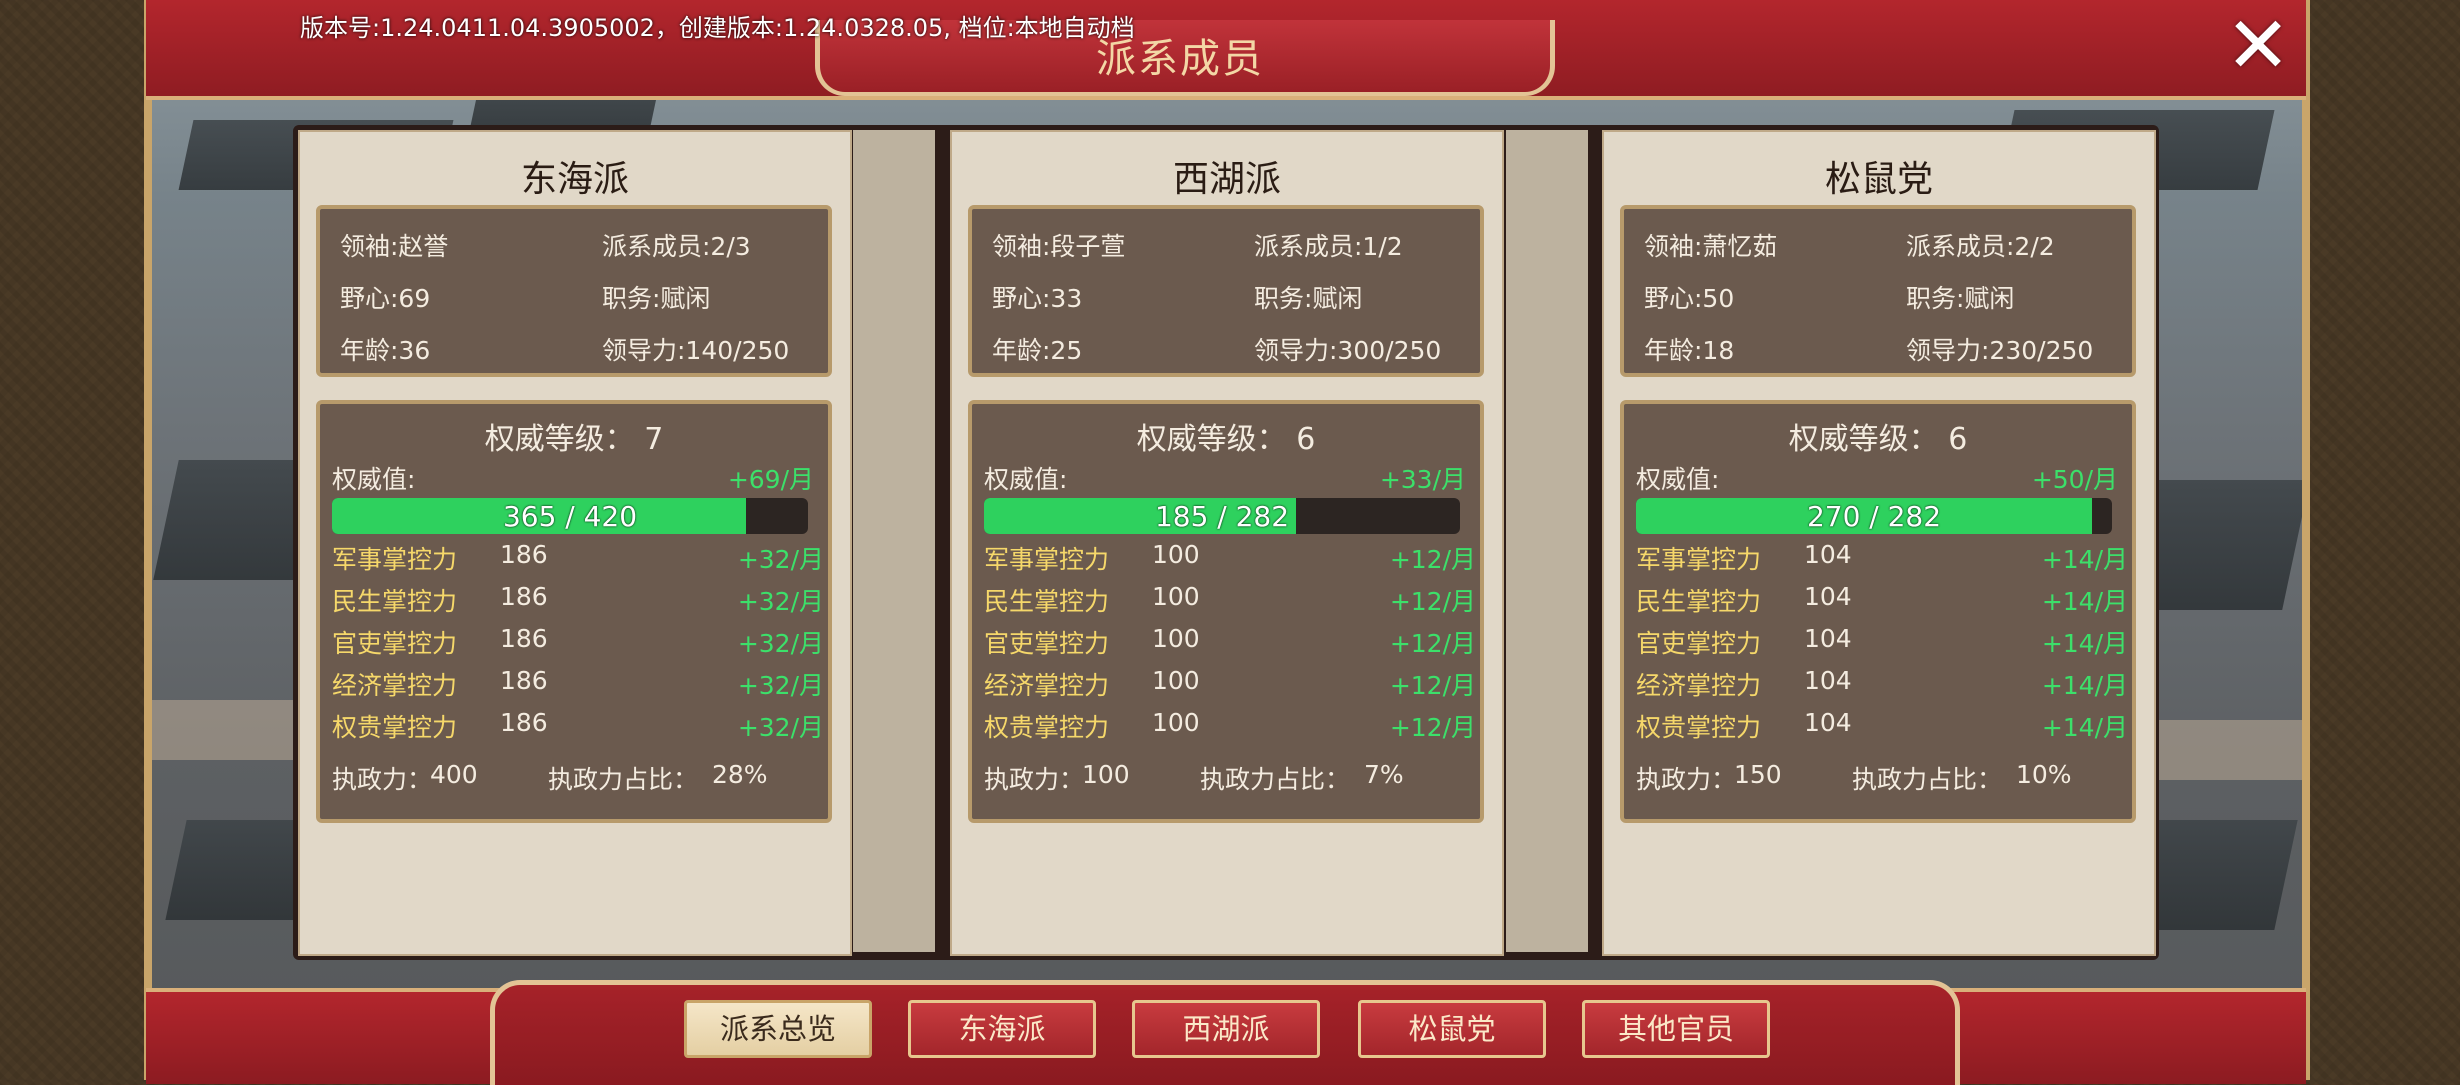 This screenshot has height=1085, width=2460. What do you see at coordinates (578, 557) in the screenshot?
I see `control-row: 军事掌控力 186 +32/月` at bounding box center [578, 557].